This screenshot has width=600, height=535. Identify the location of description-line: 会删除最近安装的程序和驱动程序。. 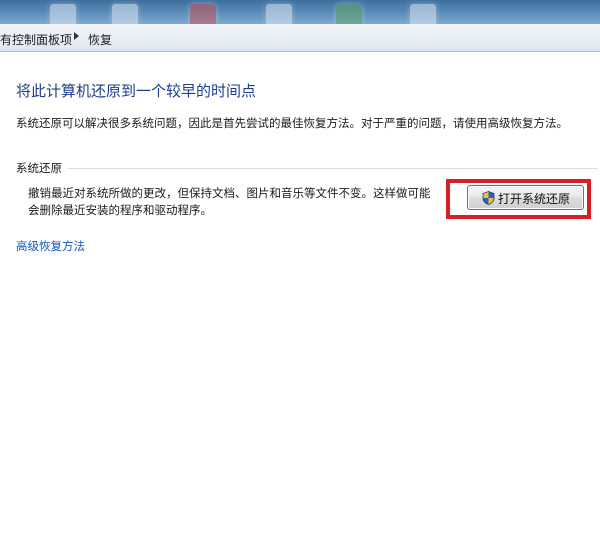
(120, 210).